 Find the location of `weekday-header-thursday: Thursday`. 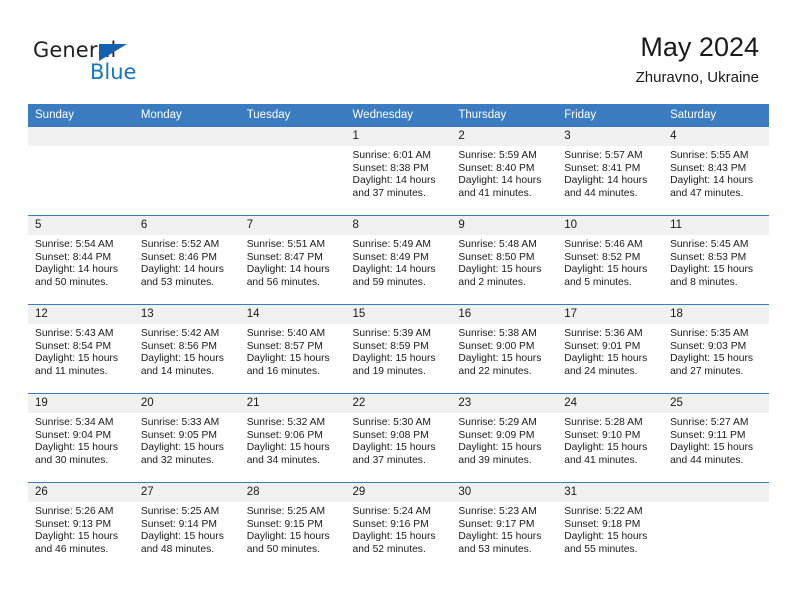

weekday-header-thursday: Thursday is located at coordinates (504, 115).